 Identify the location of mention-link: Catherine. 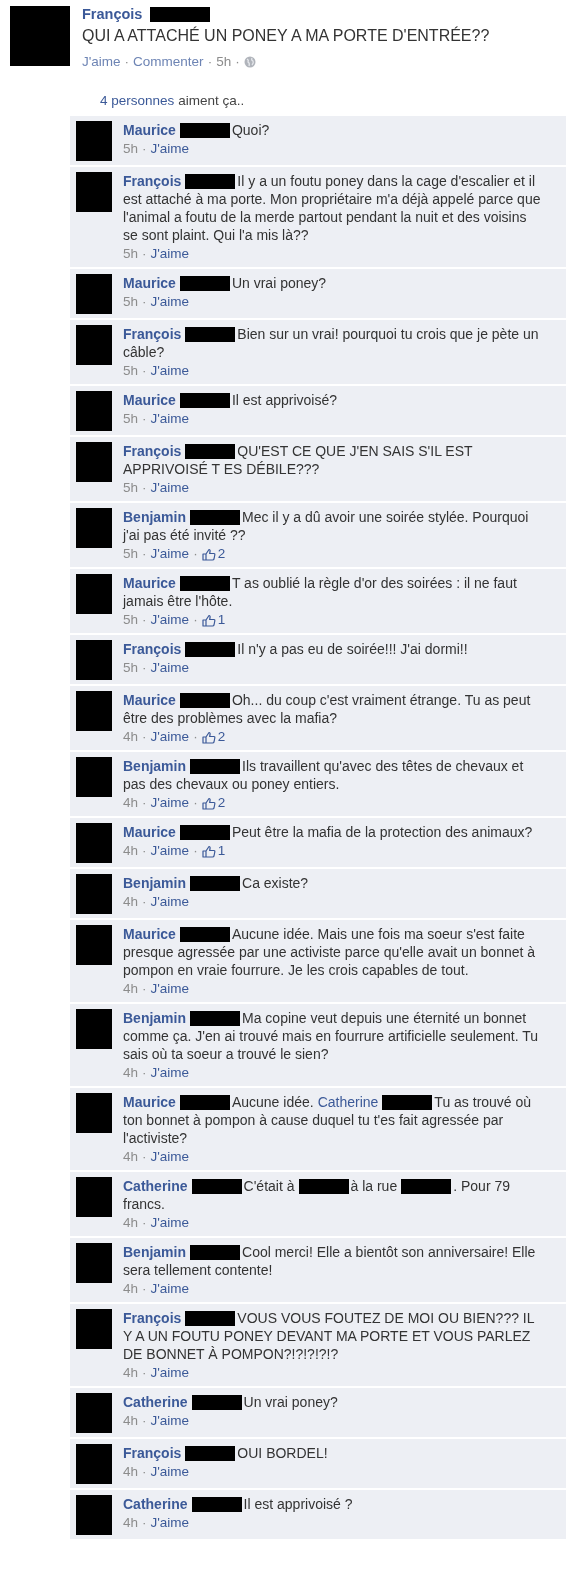
(348, 1102).